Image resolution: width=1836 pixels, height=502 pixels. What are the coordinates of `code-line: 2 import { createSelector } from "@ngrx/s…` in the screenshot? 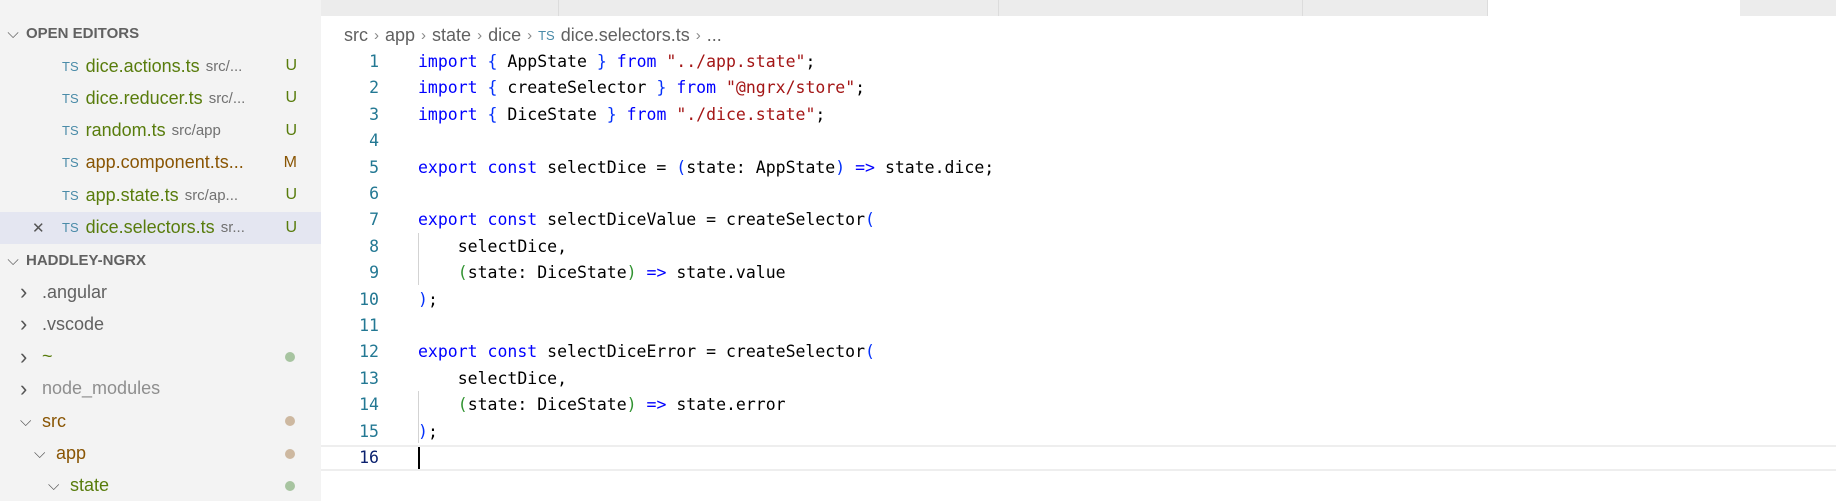 It's located at (1078, 88).